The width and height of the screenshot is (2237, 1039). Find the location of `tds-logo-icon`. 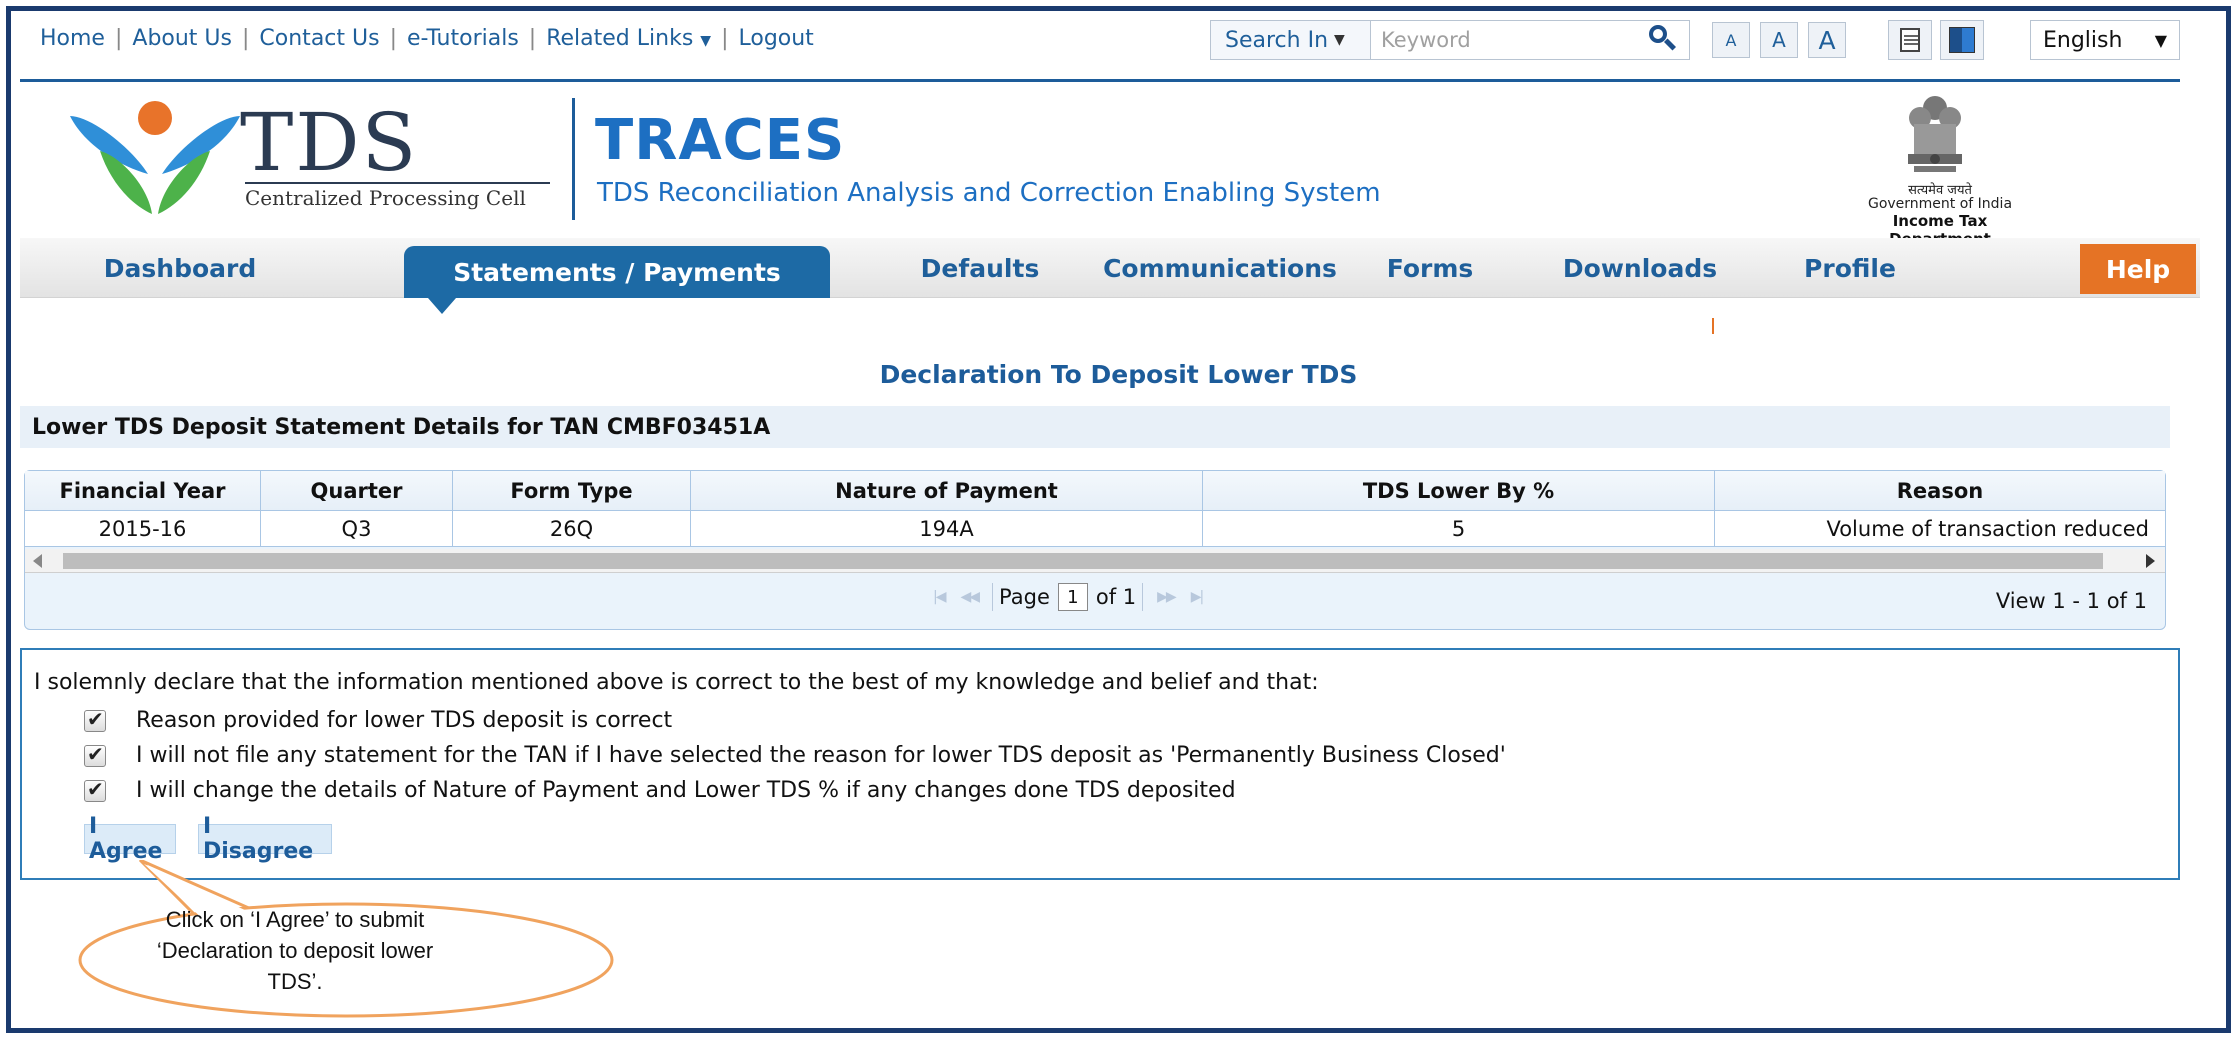

tds-logo-icon is located at coordinates (155, 157).